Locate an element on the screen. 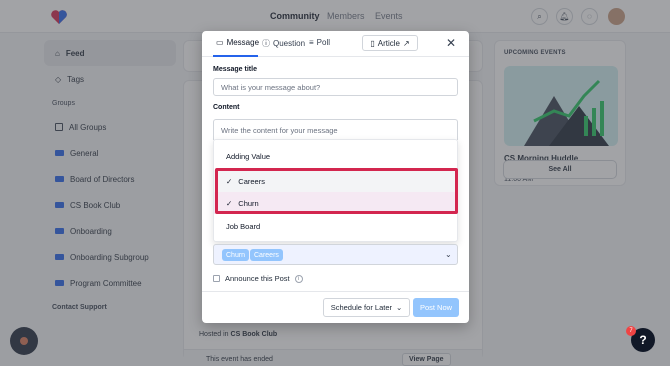  message-title-placeholder: What is your message about? is located at coordinates (271, 87).